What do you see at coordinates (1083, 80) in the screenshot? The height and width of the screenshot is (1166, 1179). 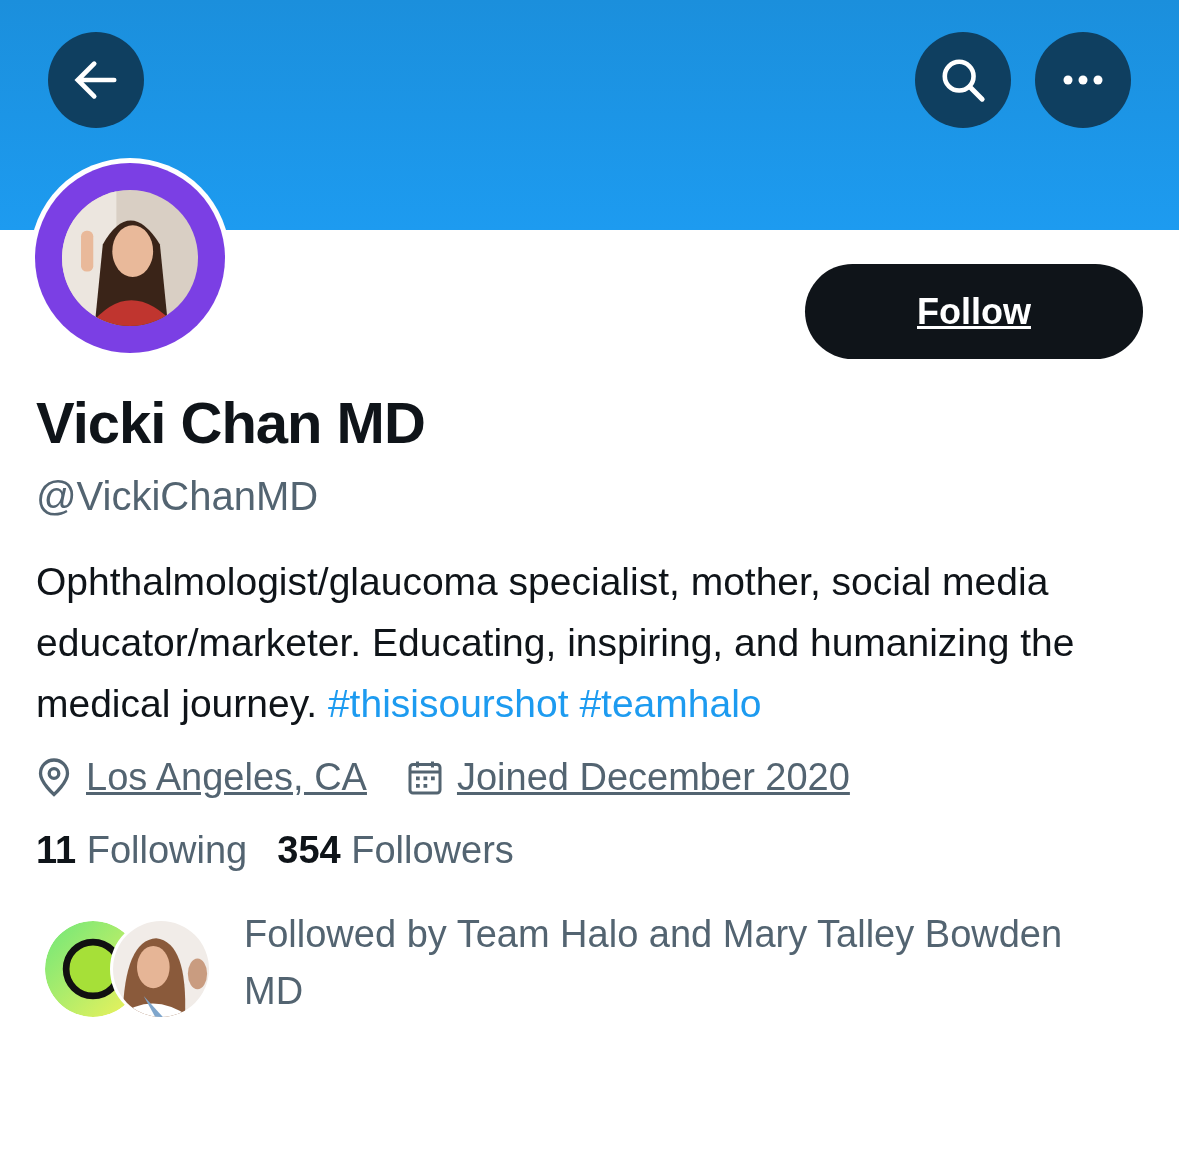 I see `more-icon` at bounding box center [1083, 80].